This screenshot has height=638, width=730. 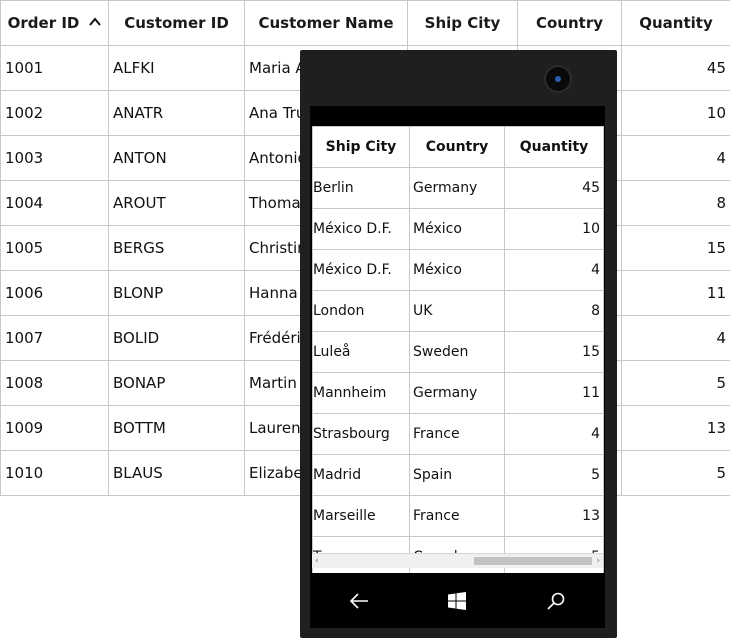 I want to click on grid-cell: ANTON, so click(x=176, y=158).